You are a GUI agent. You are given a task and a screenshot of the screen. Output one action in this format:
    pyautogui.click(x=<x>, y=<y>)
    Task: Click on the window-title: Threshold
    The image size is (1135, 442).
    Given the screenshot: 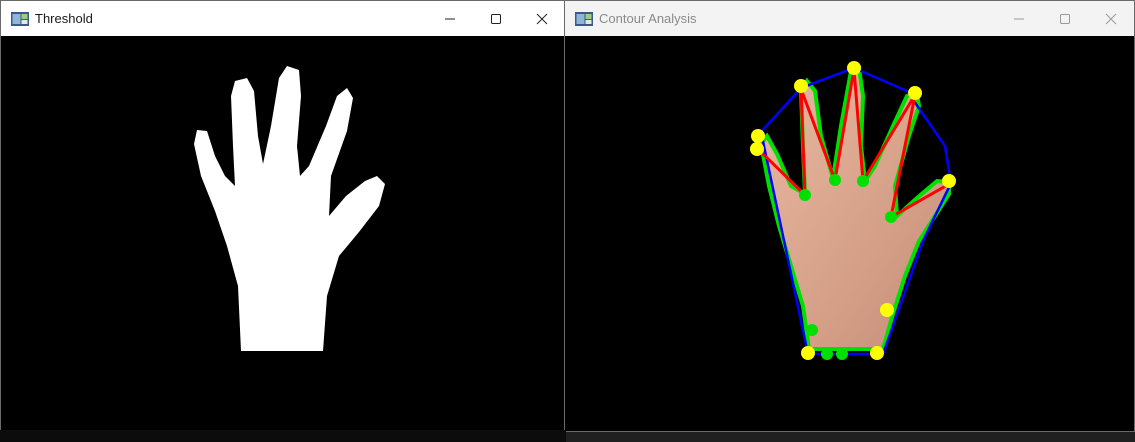 What is the action you would take?
    pyautogui.click(x=64, y=18)
    